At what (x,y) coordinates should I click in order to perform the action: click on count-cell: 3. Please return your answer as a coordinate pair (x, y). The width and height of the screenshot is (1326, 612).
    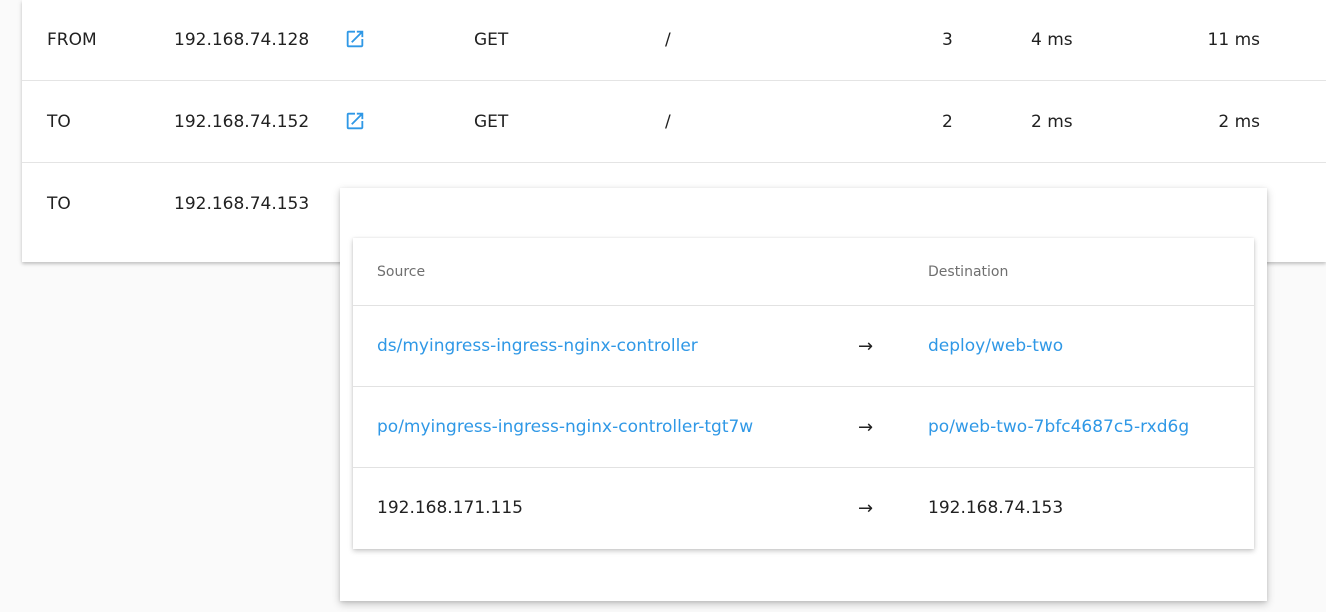
    Looking at the image, I should click on (947, 40).